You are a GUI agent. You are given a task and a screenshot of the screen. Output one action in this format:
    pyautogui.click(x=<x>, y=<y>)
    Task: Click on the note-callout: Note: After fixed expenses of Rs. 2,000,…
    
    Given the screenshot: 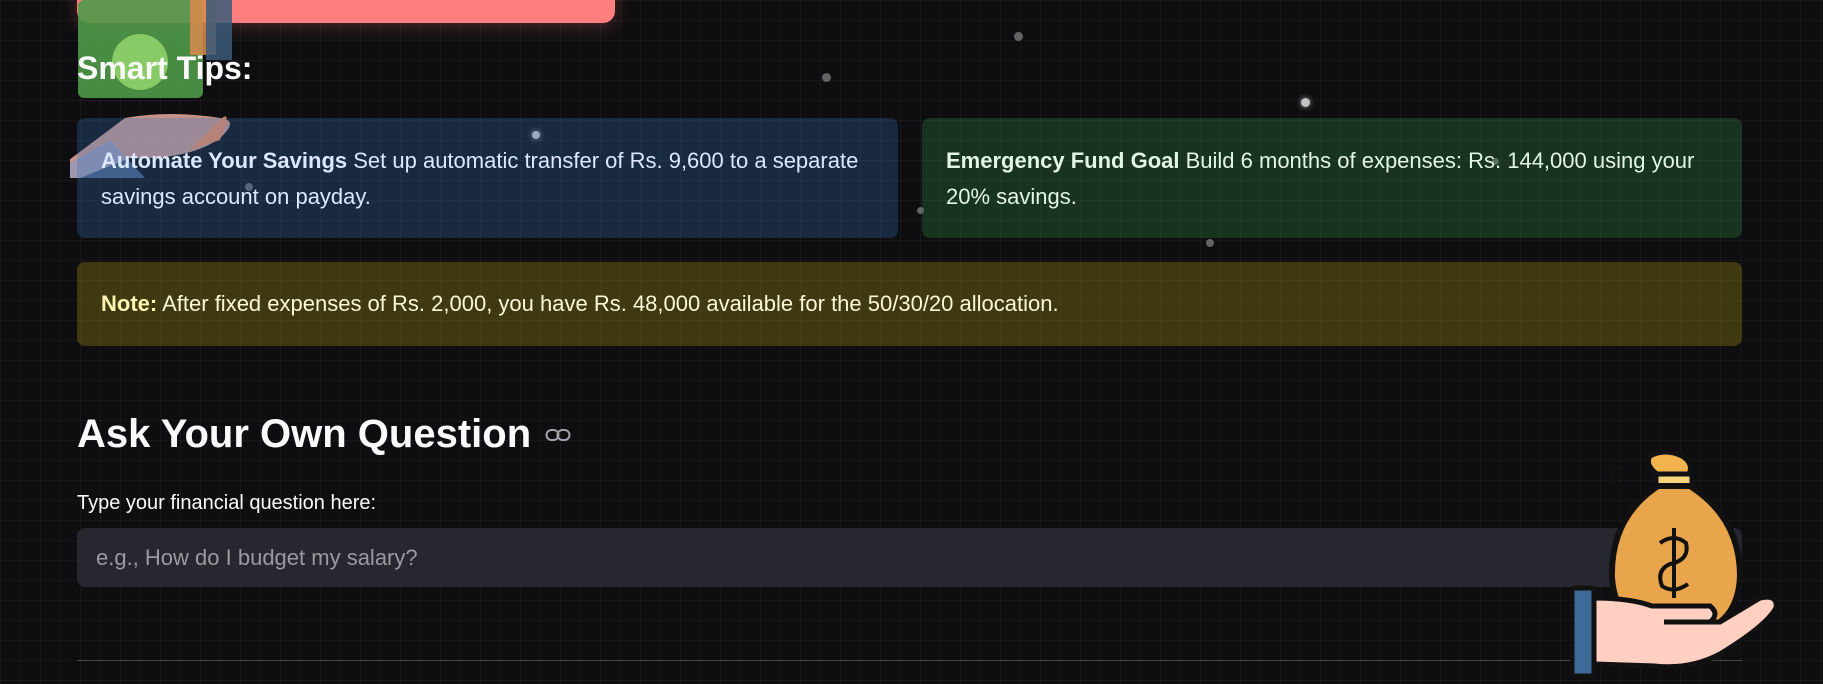 What is the action you would take?
    pyautogui.click(x=909, y=304)
    